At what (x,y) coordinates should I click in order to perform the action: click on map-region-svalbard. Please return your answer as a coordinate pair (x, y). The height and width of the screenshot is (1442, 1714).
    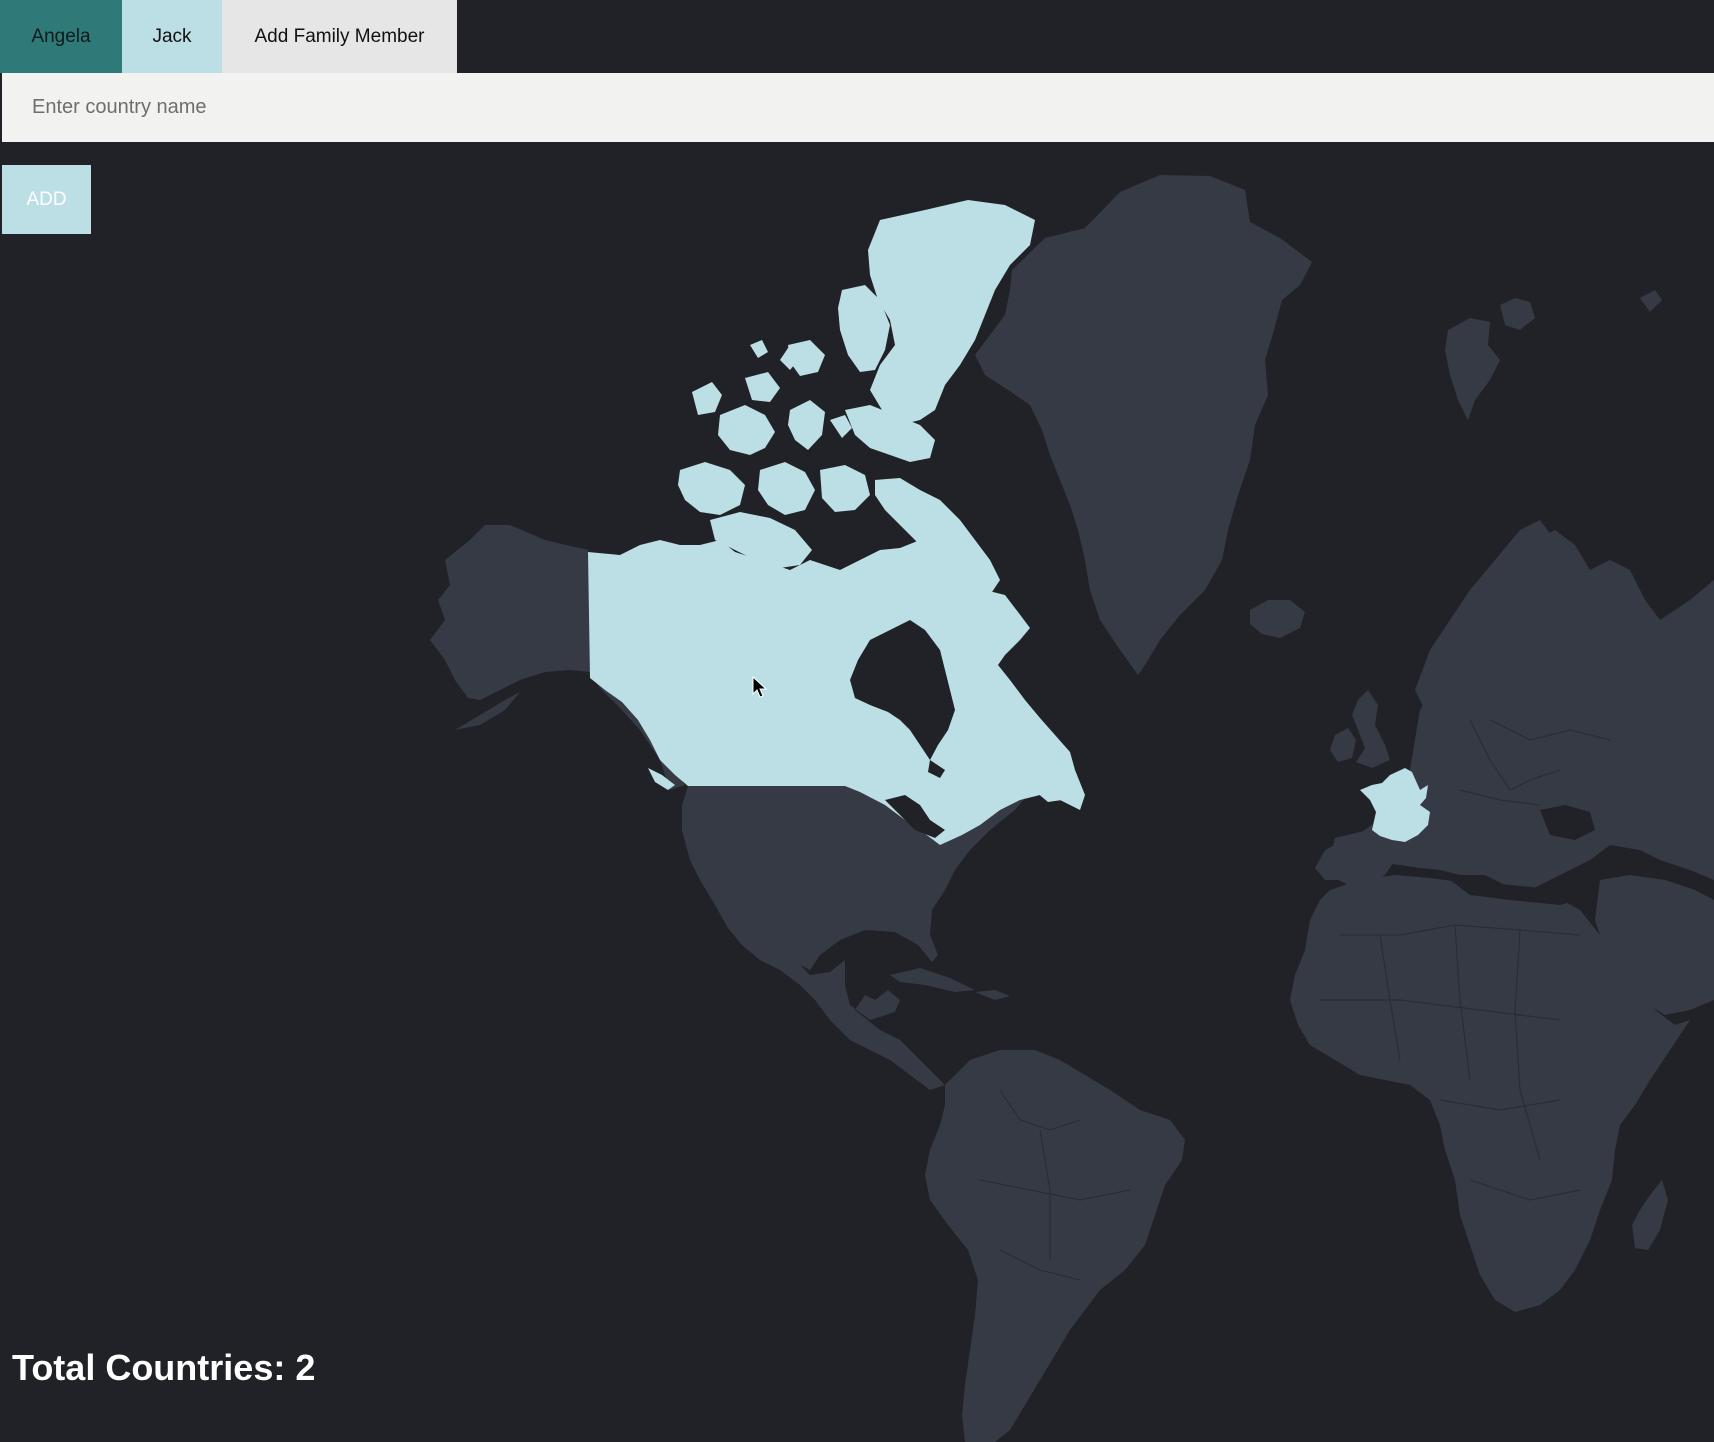
    Looking at the image, I should click on (1472, 369).